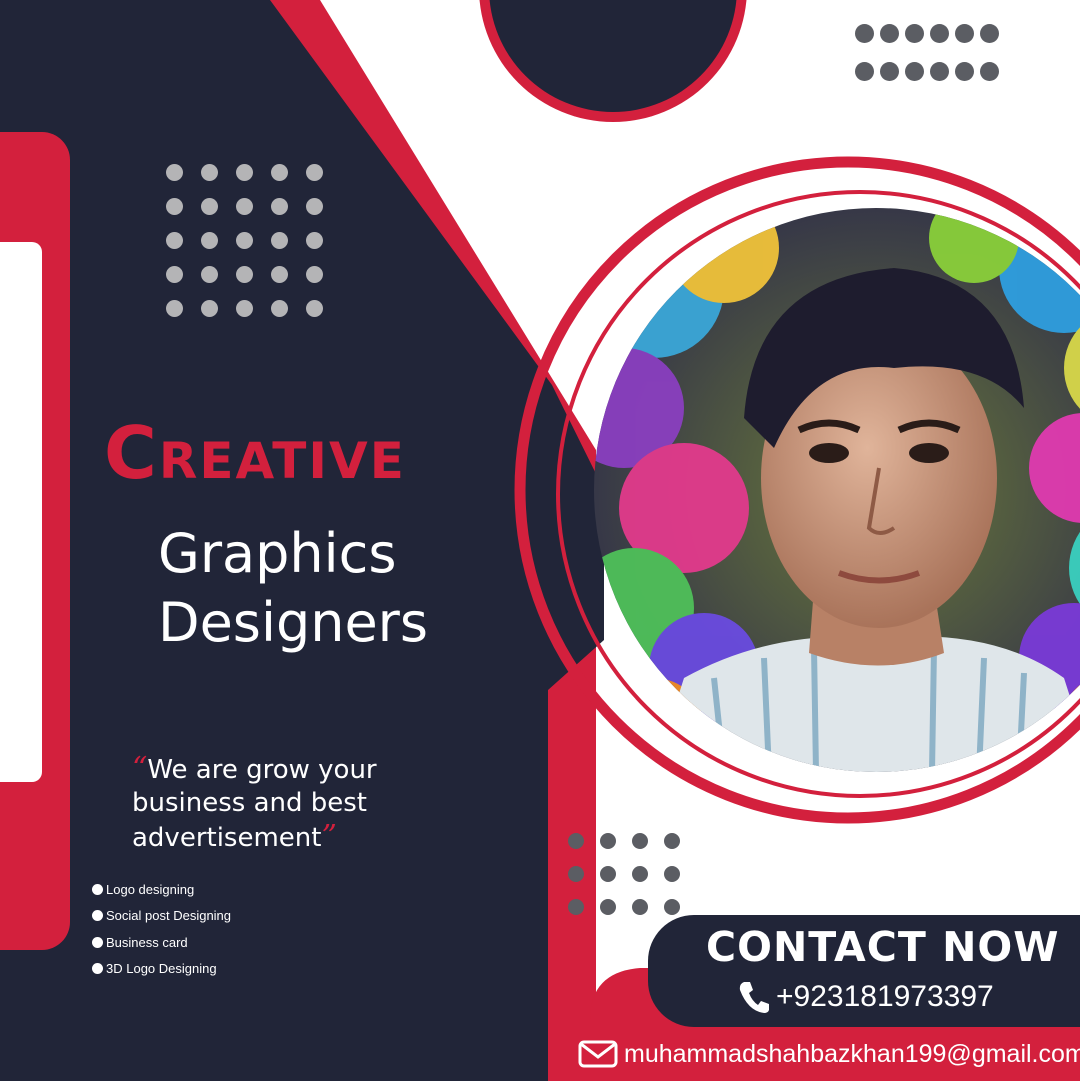 The height and width of the screenshot is (1081, 1080). I want to click on phone-number: +923181973397, so click(885, 996).